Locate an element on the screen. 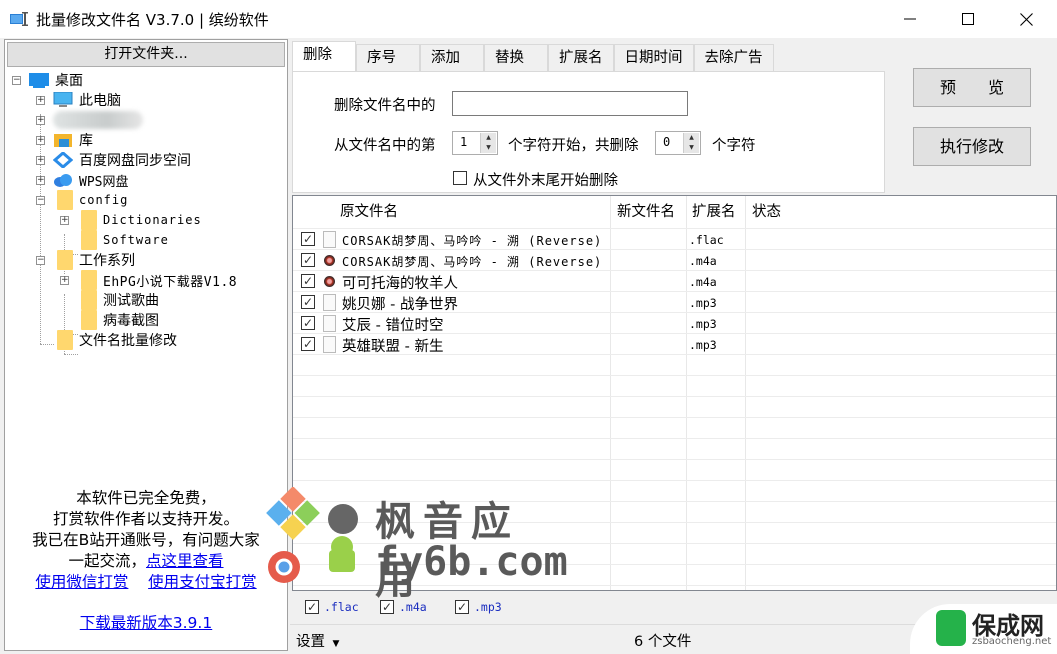  file-icon is located at coordinates (329, 239).